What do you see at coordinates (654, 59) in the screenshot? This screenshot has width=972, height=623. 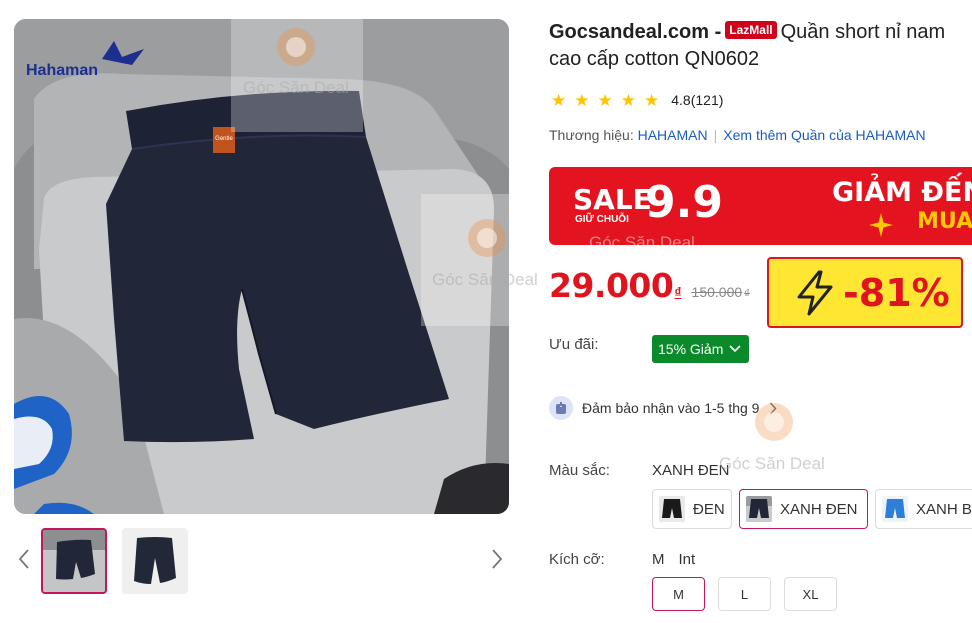 I see `product-title-line2: cao cấp cotton QN0602` at bounding box center [654, 59].